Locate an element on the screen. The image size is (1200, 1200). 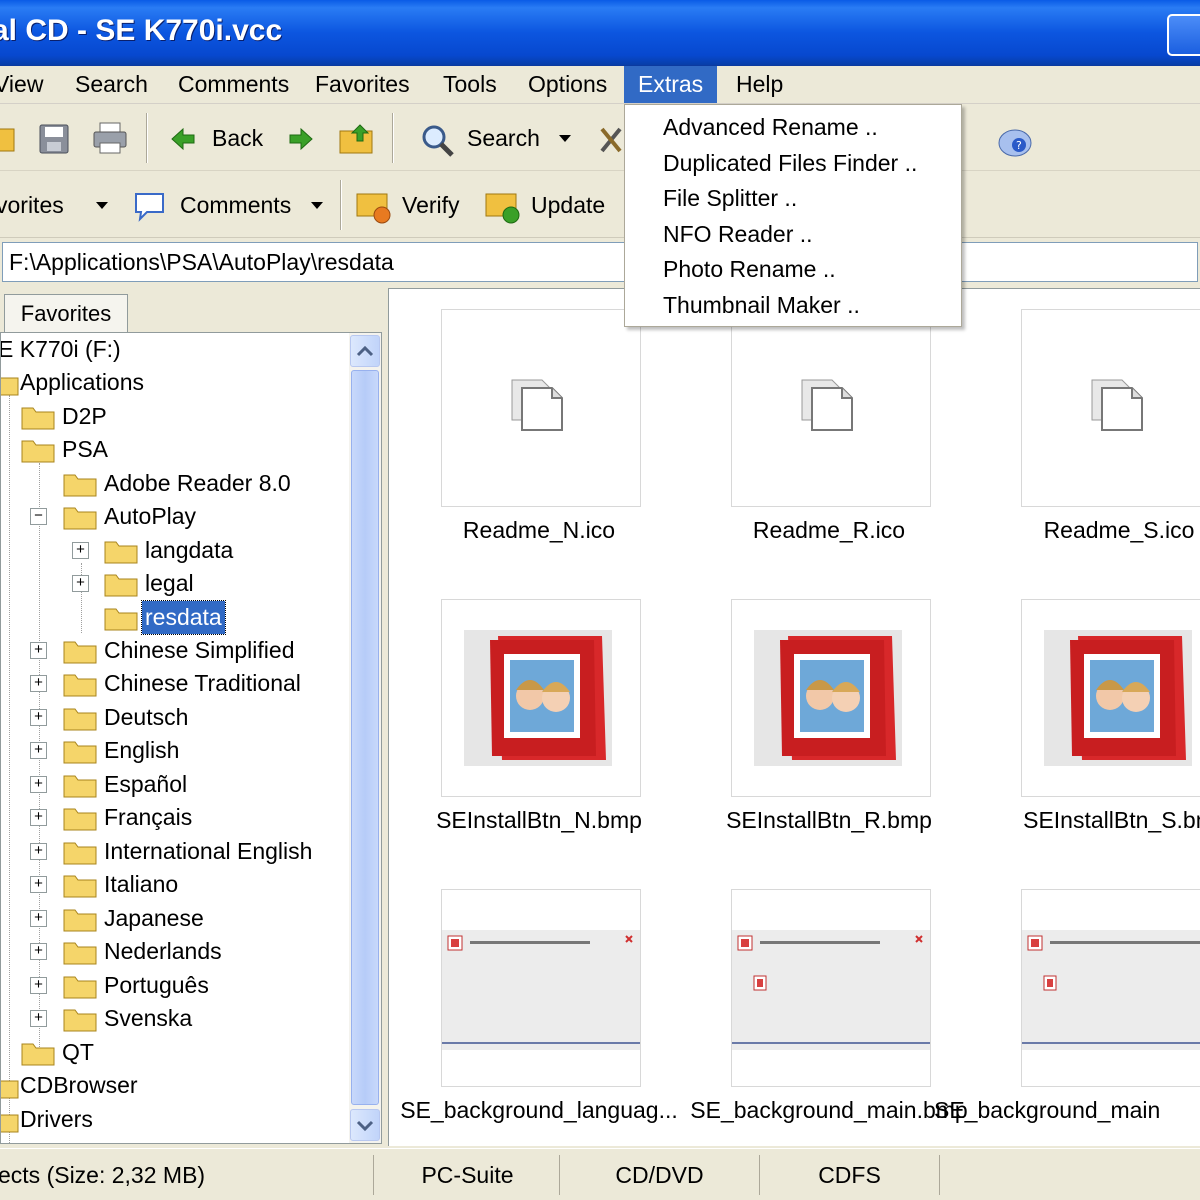
tree-item-english: English is located at coordinates (122, 750).